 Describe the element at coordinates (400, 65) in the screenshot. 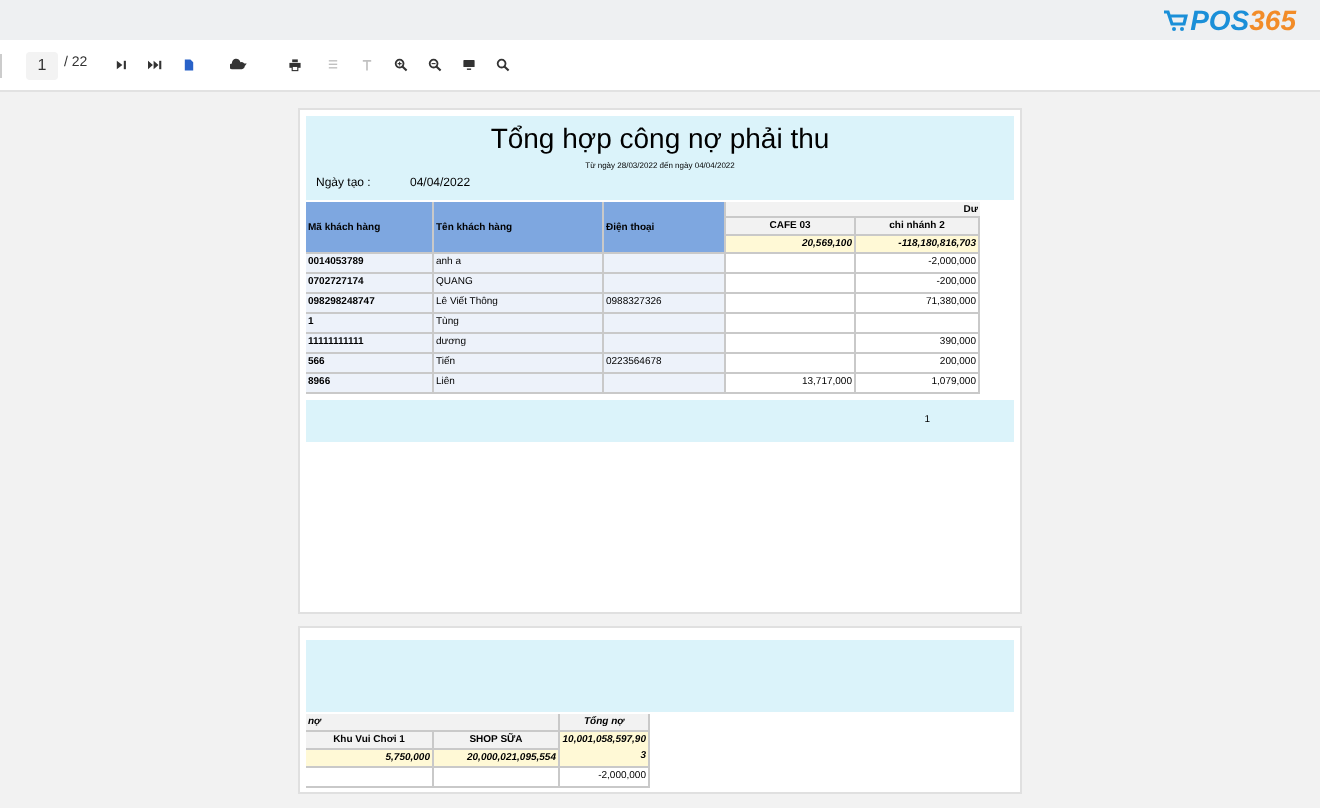

I see `zoom-in-icon` at that location.